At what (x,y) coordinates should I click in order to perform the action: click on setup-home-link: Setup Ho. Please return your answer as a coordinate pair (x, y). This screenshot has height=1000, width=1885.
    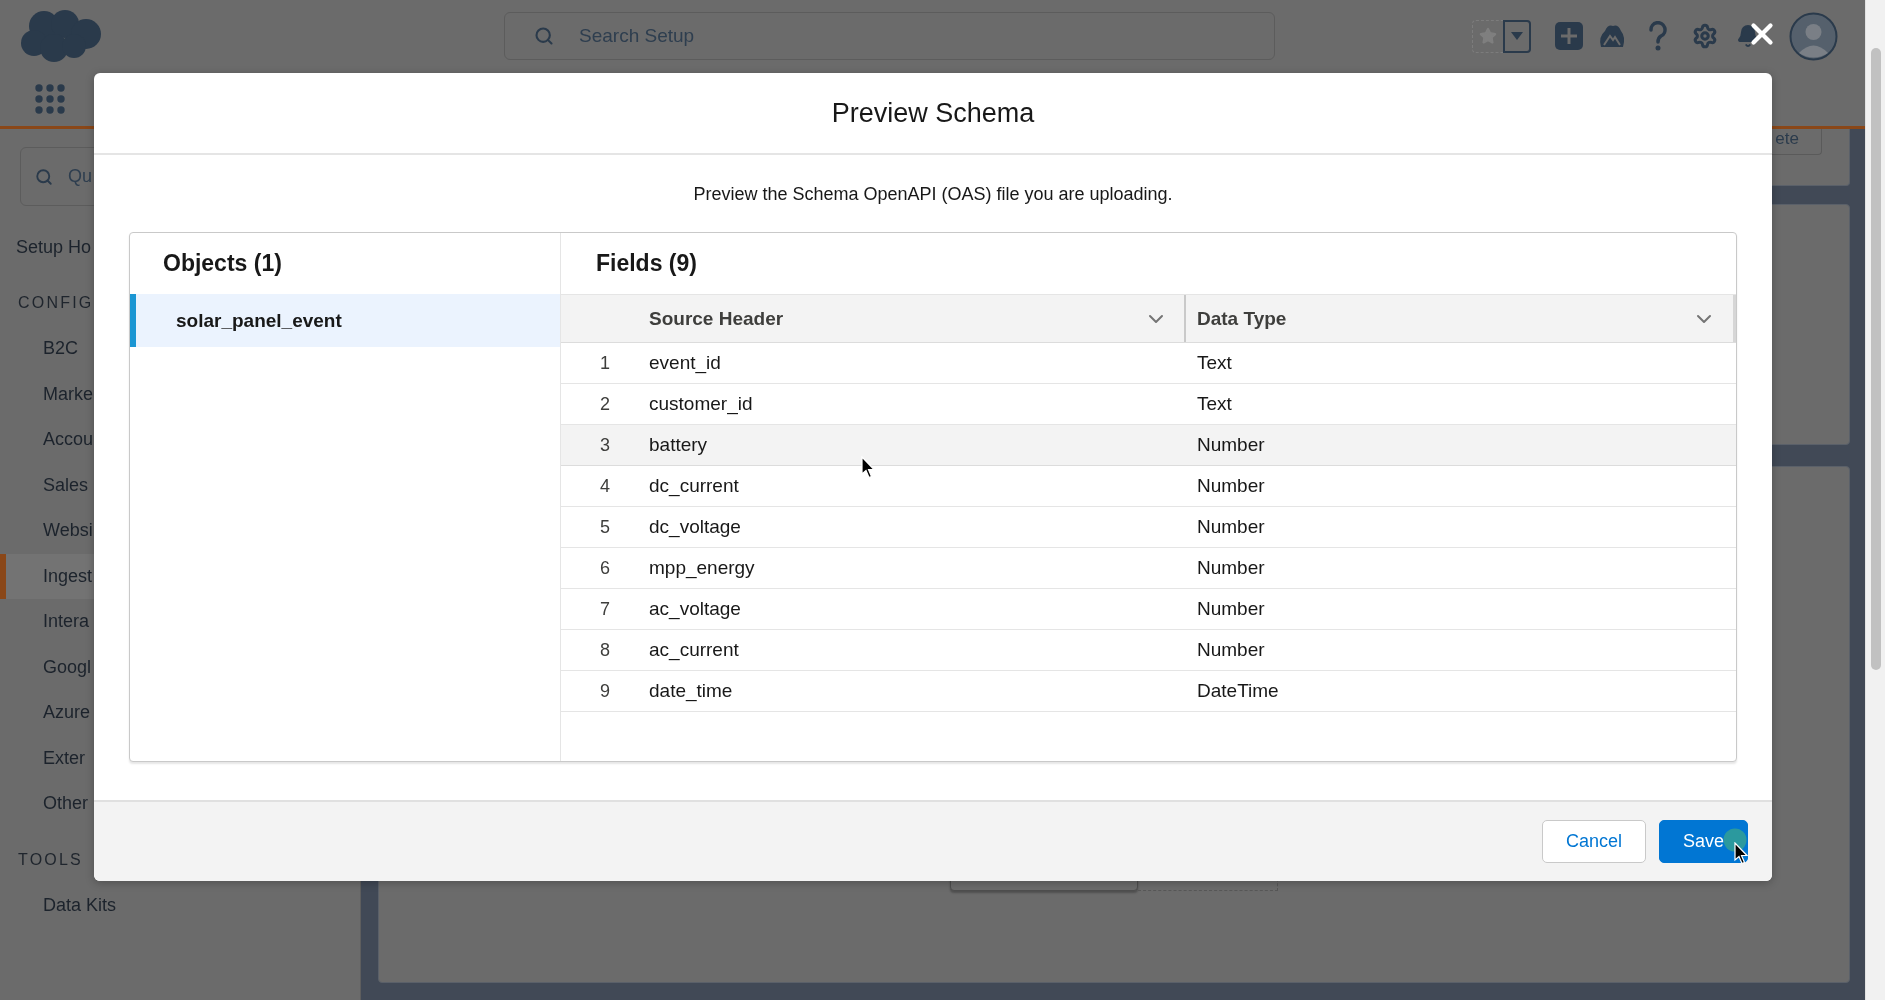
    Looking at the image, I should click on (54, 247).